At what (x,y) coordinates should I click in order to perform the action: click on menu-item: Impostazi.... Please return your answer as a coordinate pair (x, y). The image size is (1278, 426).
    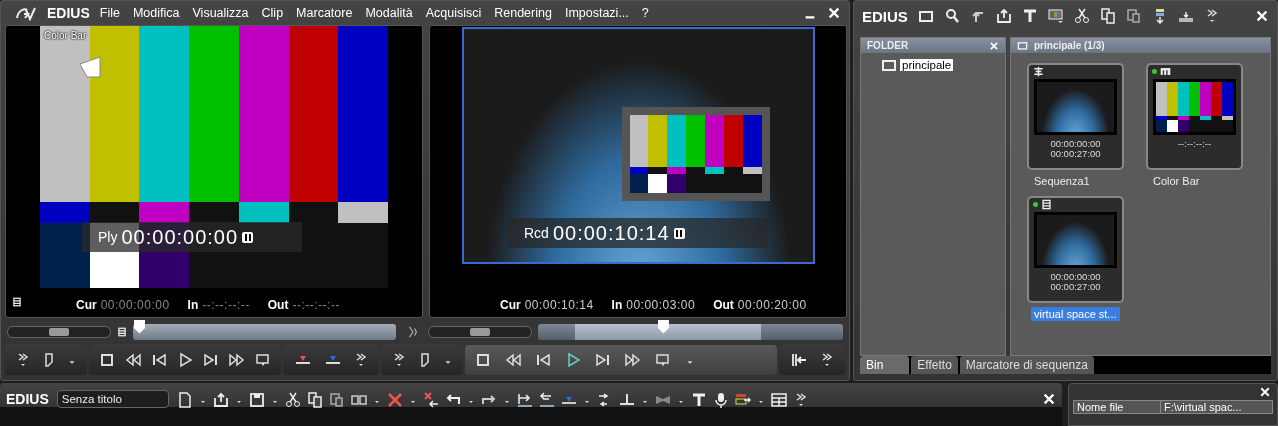
    Looking at the image, I should click on (596, 13).